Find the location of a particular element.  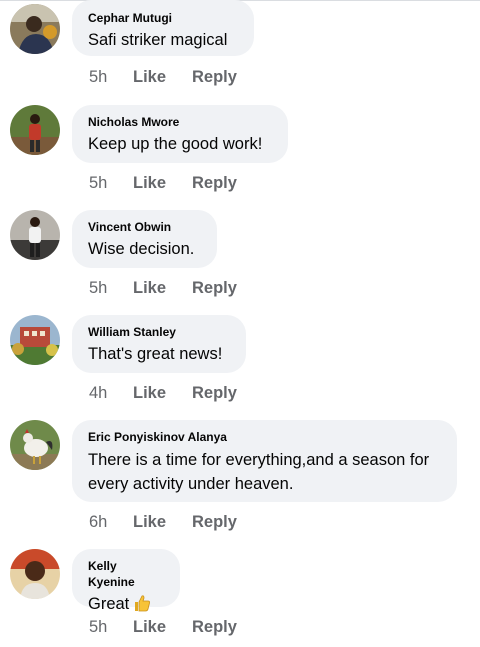

building-avatar-icon is located at coordinates (35, 340).